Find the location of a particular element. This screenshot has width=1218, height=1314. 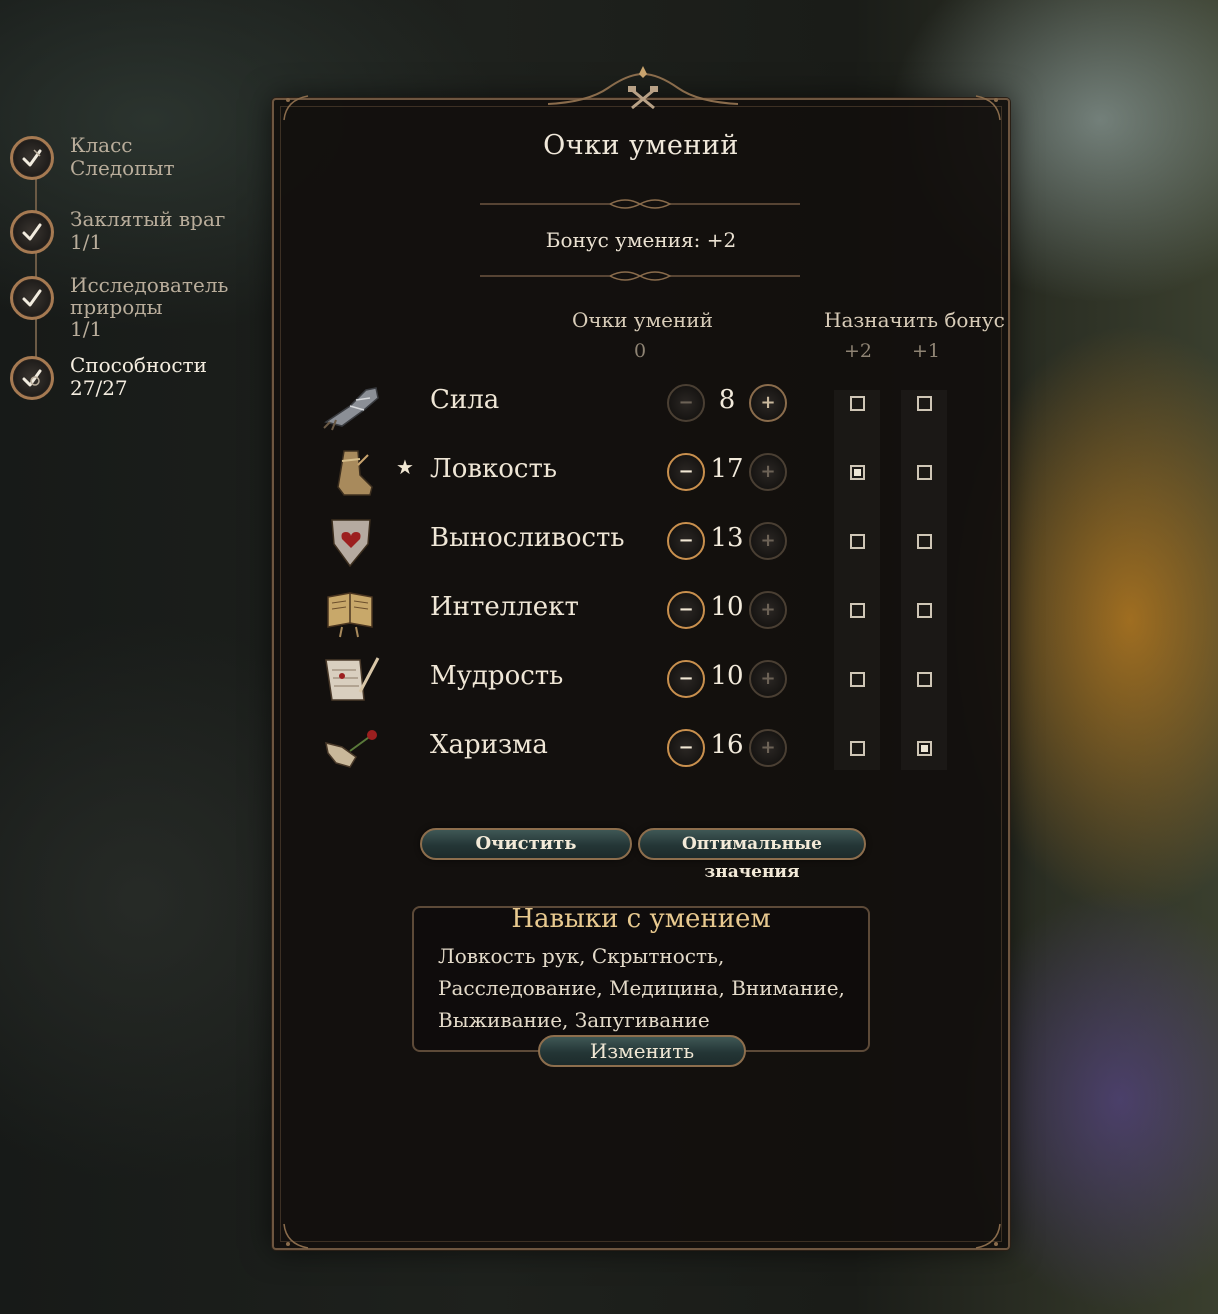

crest-ornament-icon is located at coordinates (643, 88).